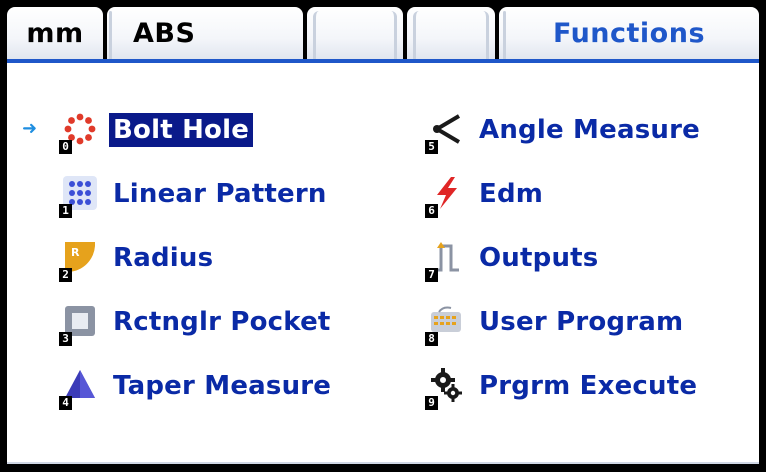 The width and height of the screenshot is (766, 472). What do you see at coordinates (181, 130) in the screenshot?
I see `menu-item-label: Bolt Hole` at bounding box center [181, 130].